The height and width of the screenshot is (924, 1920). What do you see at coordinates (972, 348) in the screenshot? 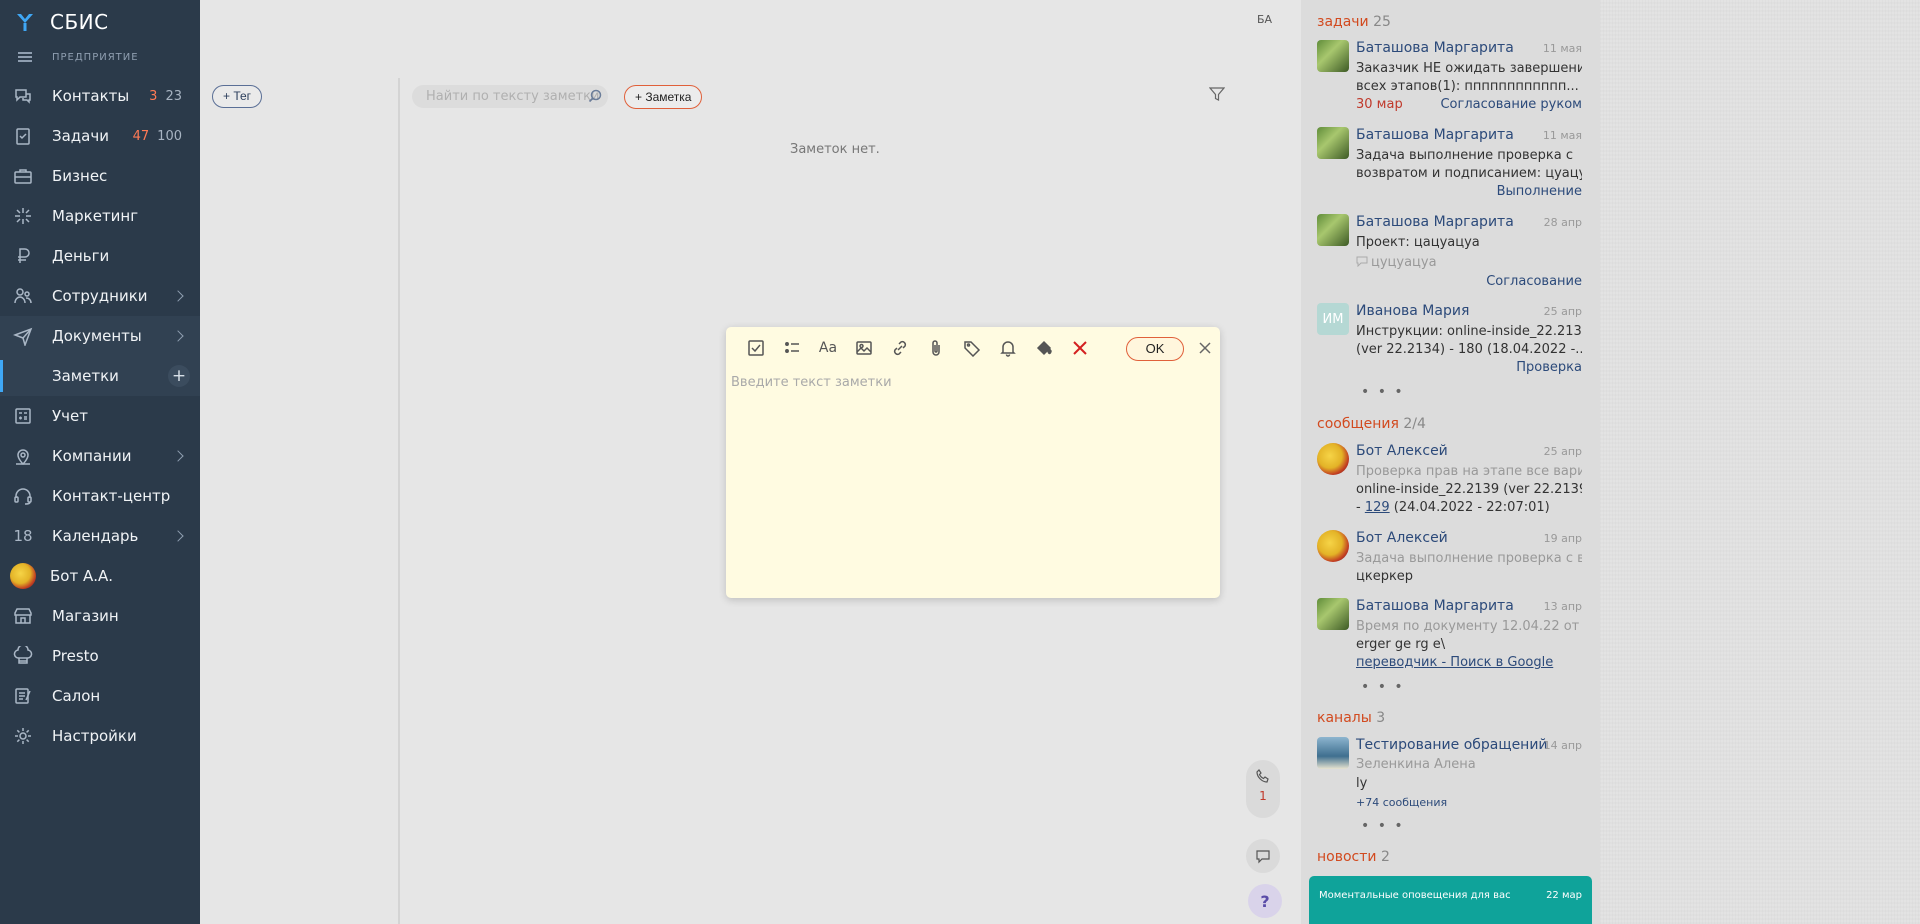
I see `tag-icon` at bounding box center [972, 348].